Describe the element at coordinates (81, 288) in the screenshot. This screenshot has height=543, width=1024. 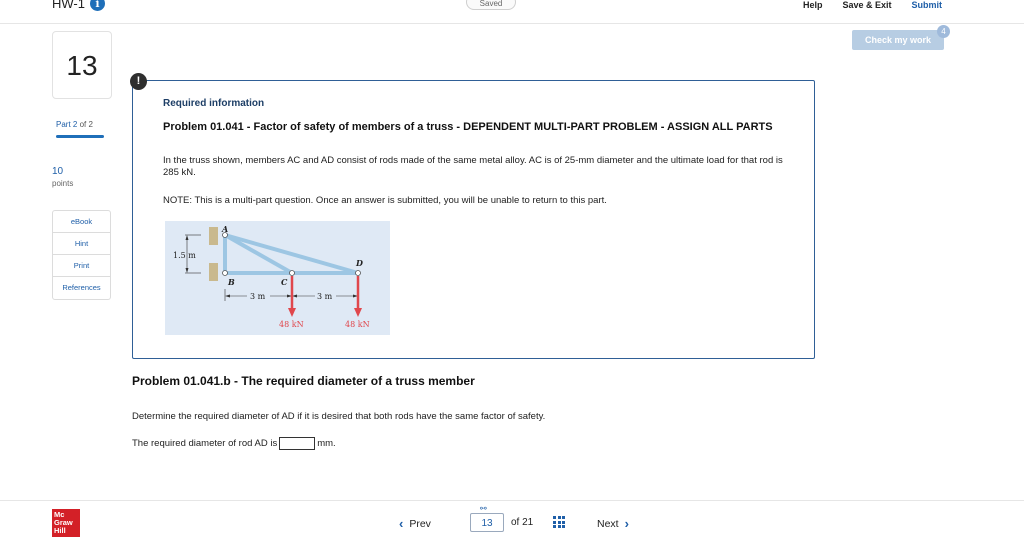
I see `references-link: References` at that location.